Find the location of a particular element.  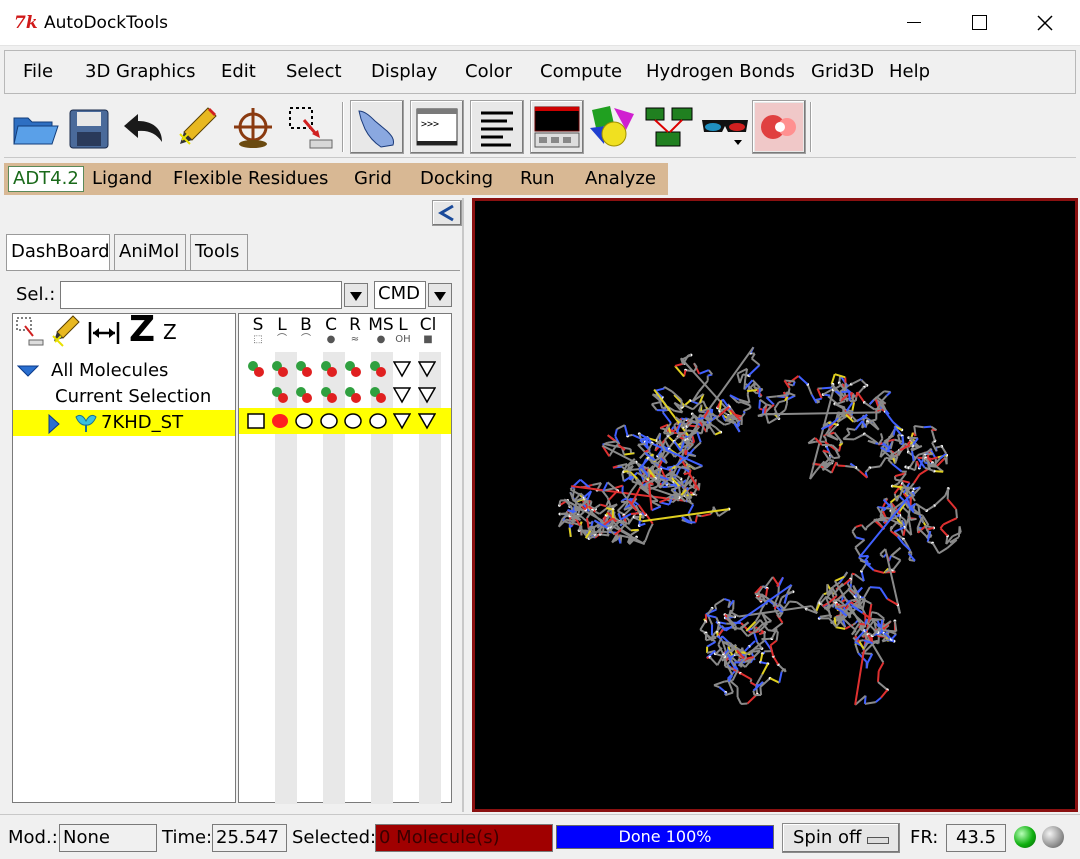

grid-row-all-molecules is located at coordinates (345, 369).